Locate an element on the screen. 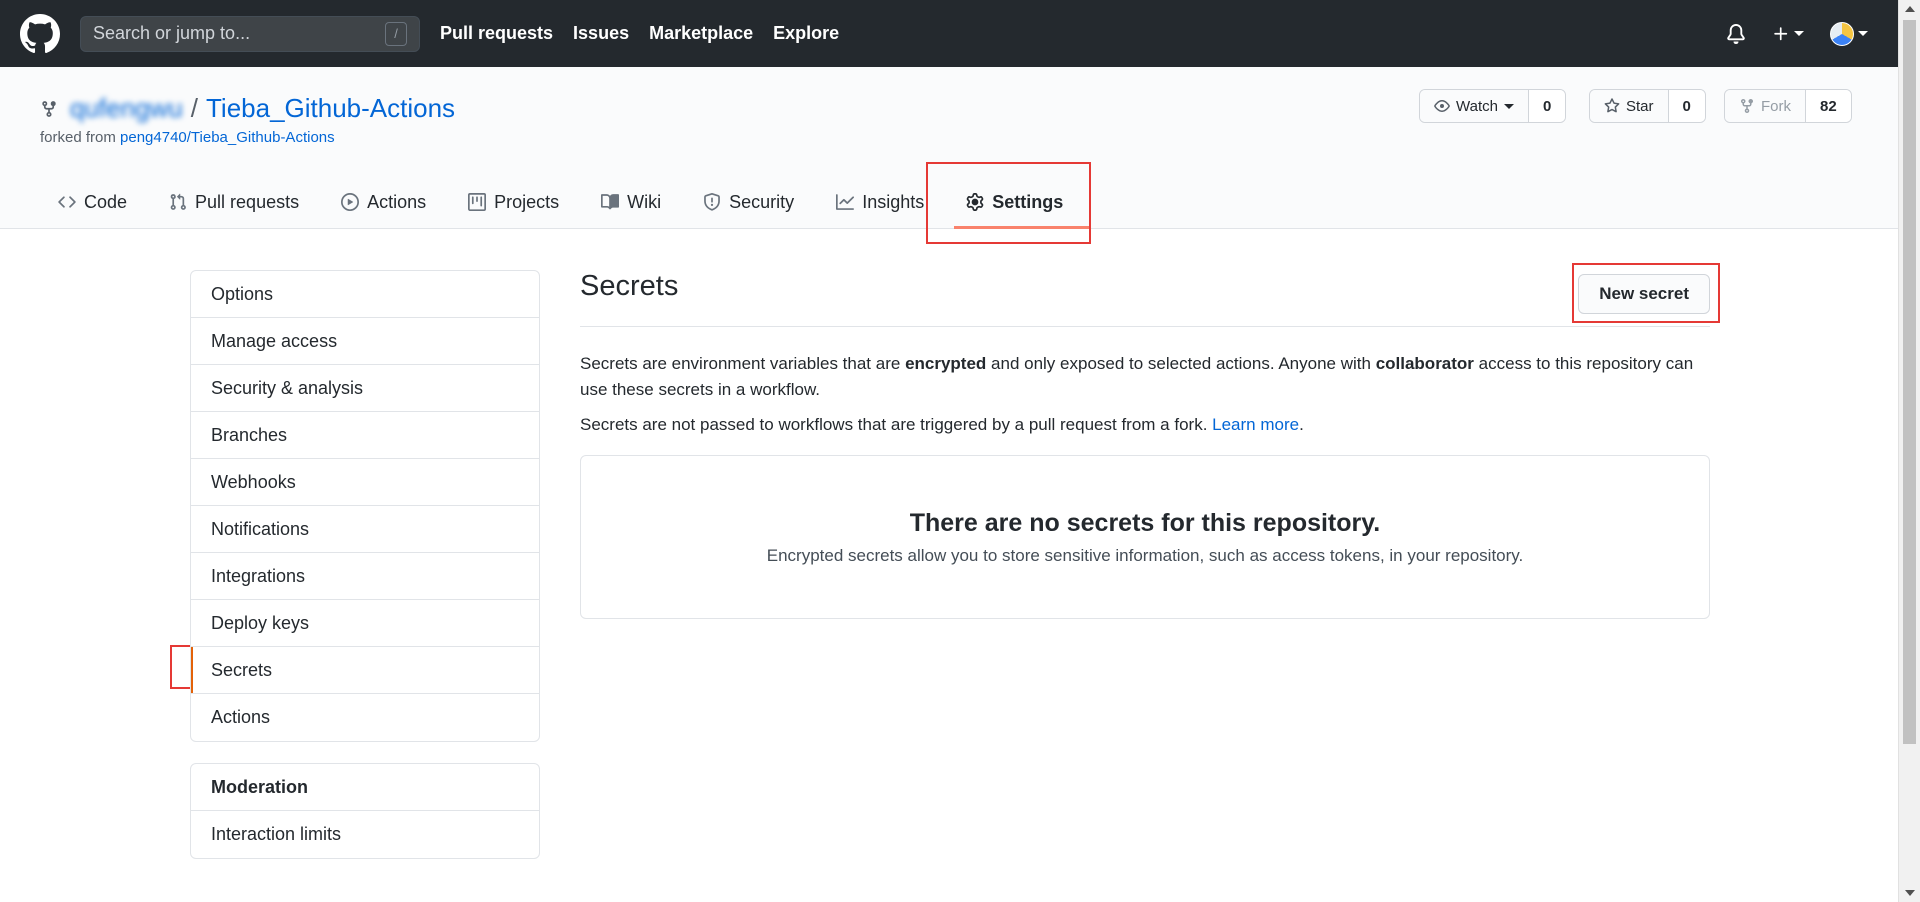 Image resolution: width=1920 pixels, height=902 pixels. nav-issues: Issues is located at coordinates (601, 33).